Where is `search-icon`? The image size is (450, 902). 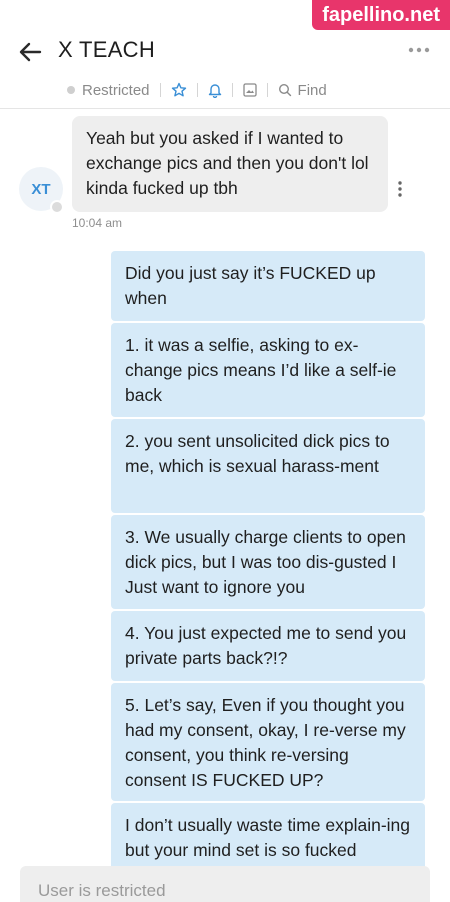 search-icon is located at coordinates (284, 90).